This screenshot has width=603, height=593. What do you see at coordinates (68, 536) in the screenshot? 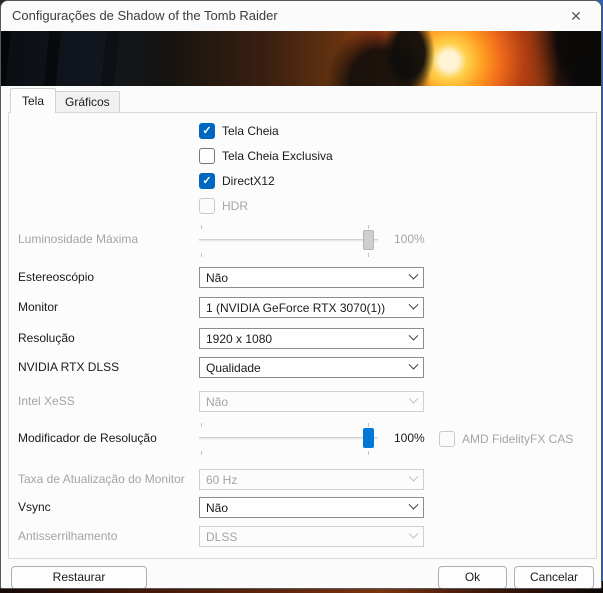
I see `antisserrilhamento-label: Antisserrilhamento` at bounding box center [68, 536].